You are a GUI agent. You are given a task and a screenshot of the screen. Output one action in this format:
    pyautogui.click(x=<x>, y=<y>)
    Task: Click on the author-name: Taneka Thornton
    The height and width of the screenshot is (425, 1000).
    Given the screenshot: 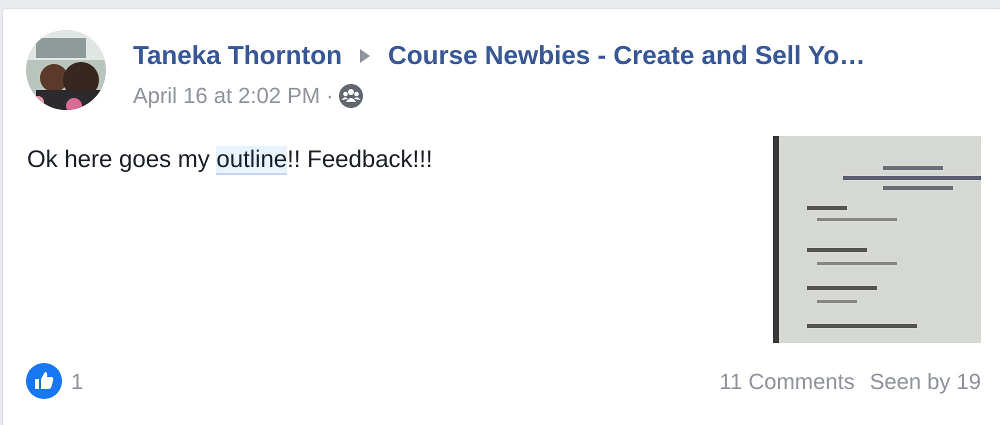 What is the action you would take?
    pyautogui.click(x=237, y=55)
    